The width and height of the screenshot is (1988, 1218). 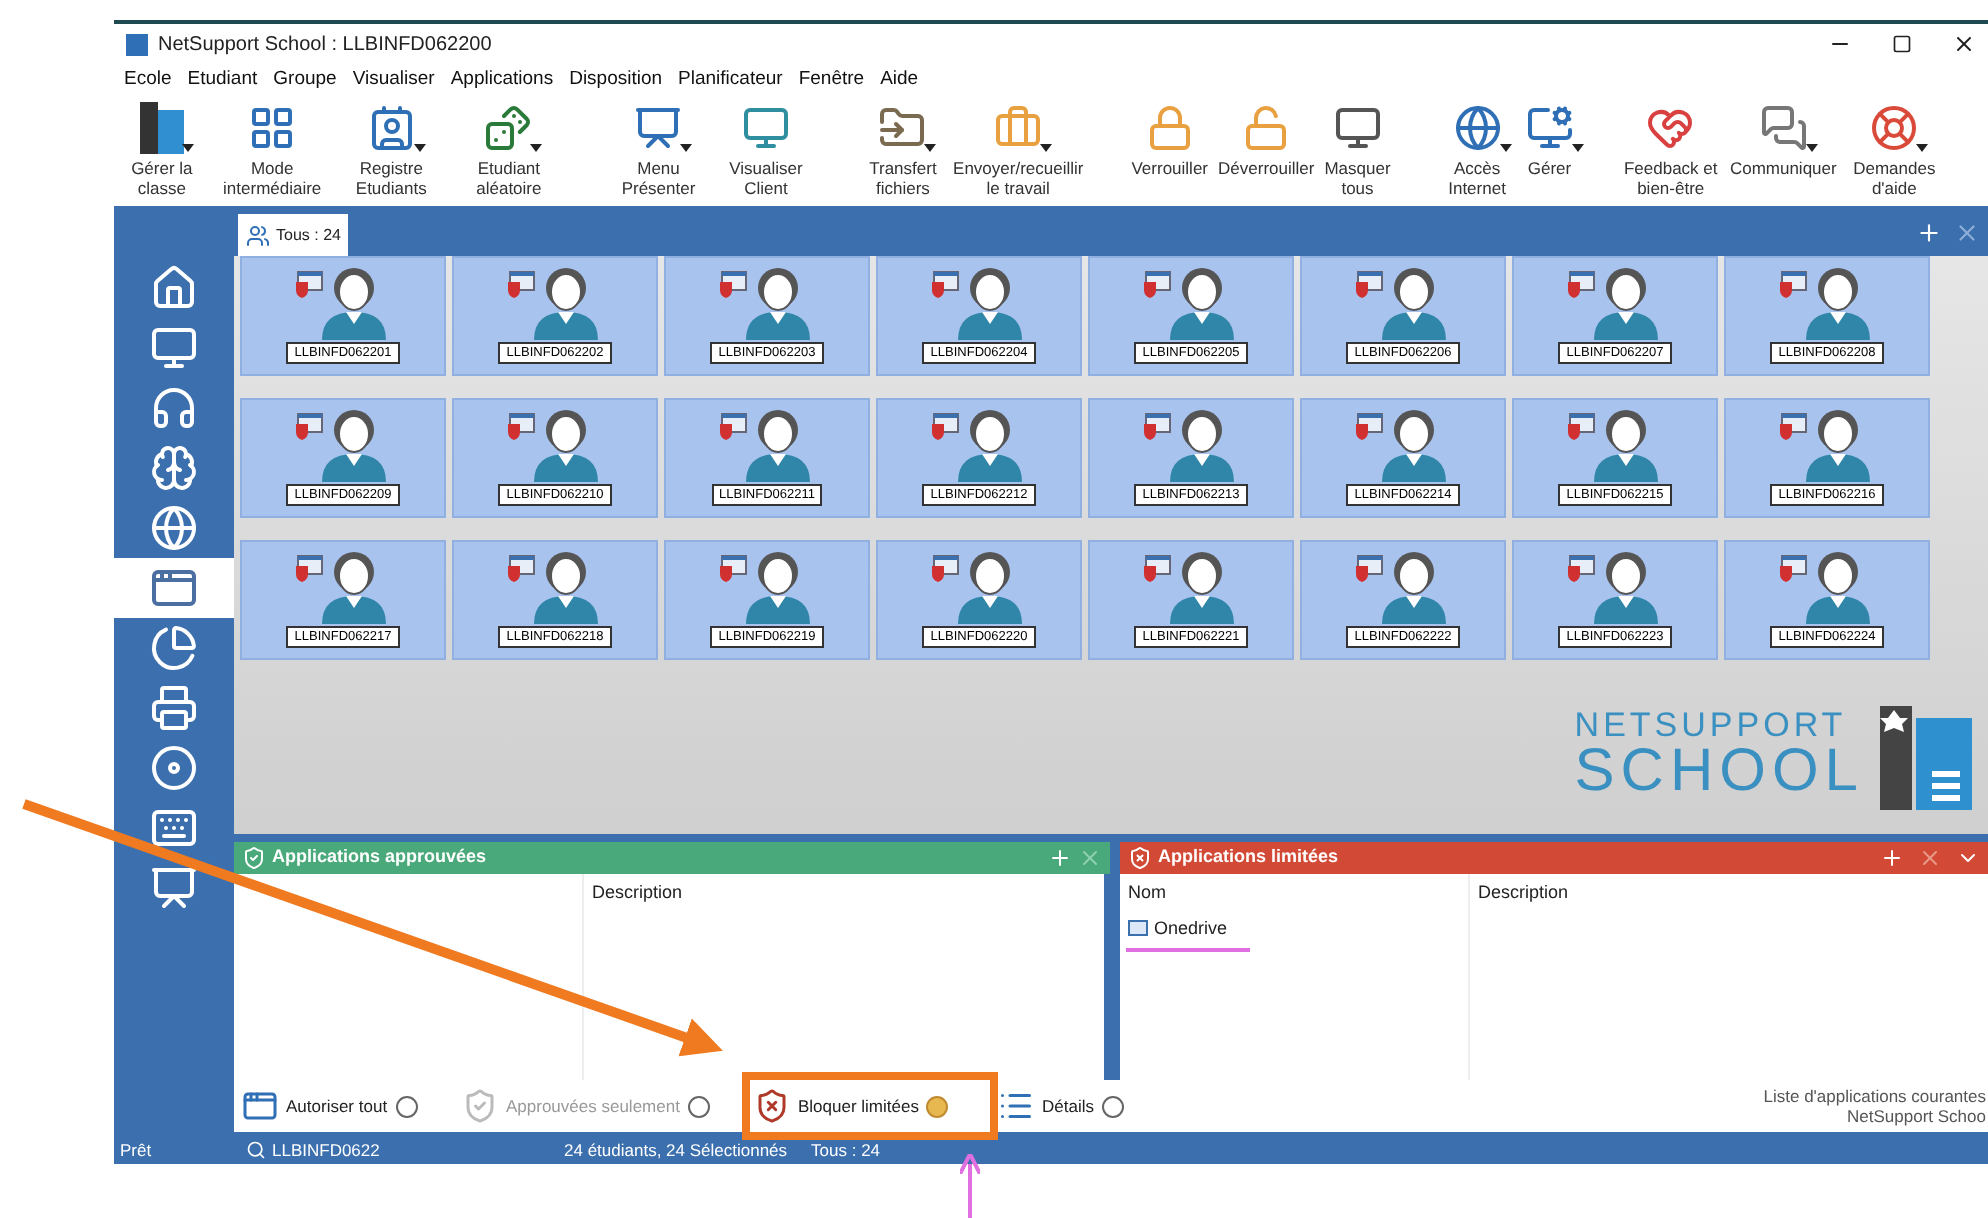 What do you see at coordinates (730, 81) in the screenshot?
I see `menu-item: Planificateur` at bounding box center [730, 81].